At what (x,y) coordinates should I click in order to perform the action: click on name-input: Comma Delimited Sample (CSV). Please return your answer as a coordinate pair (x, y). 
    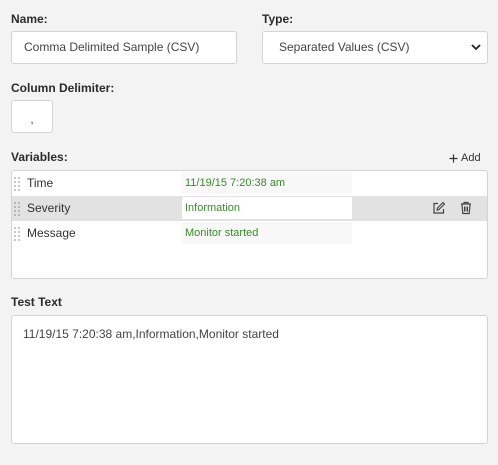
    Looking at the image, I should click on (124, 47).